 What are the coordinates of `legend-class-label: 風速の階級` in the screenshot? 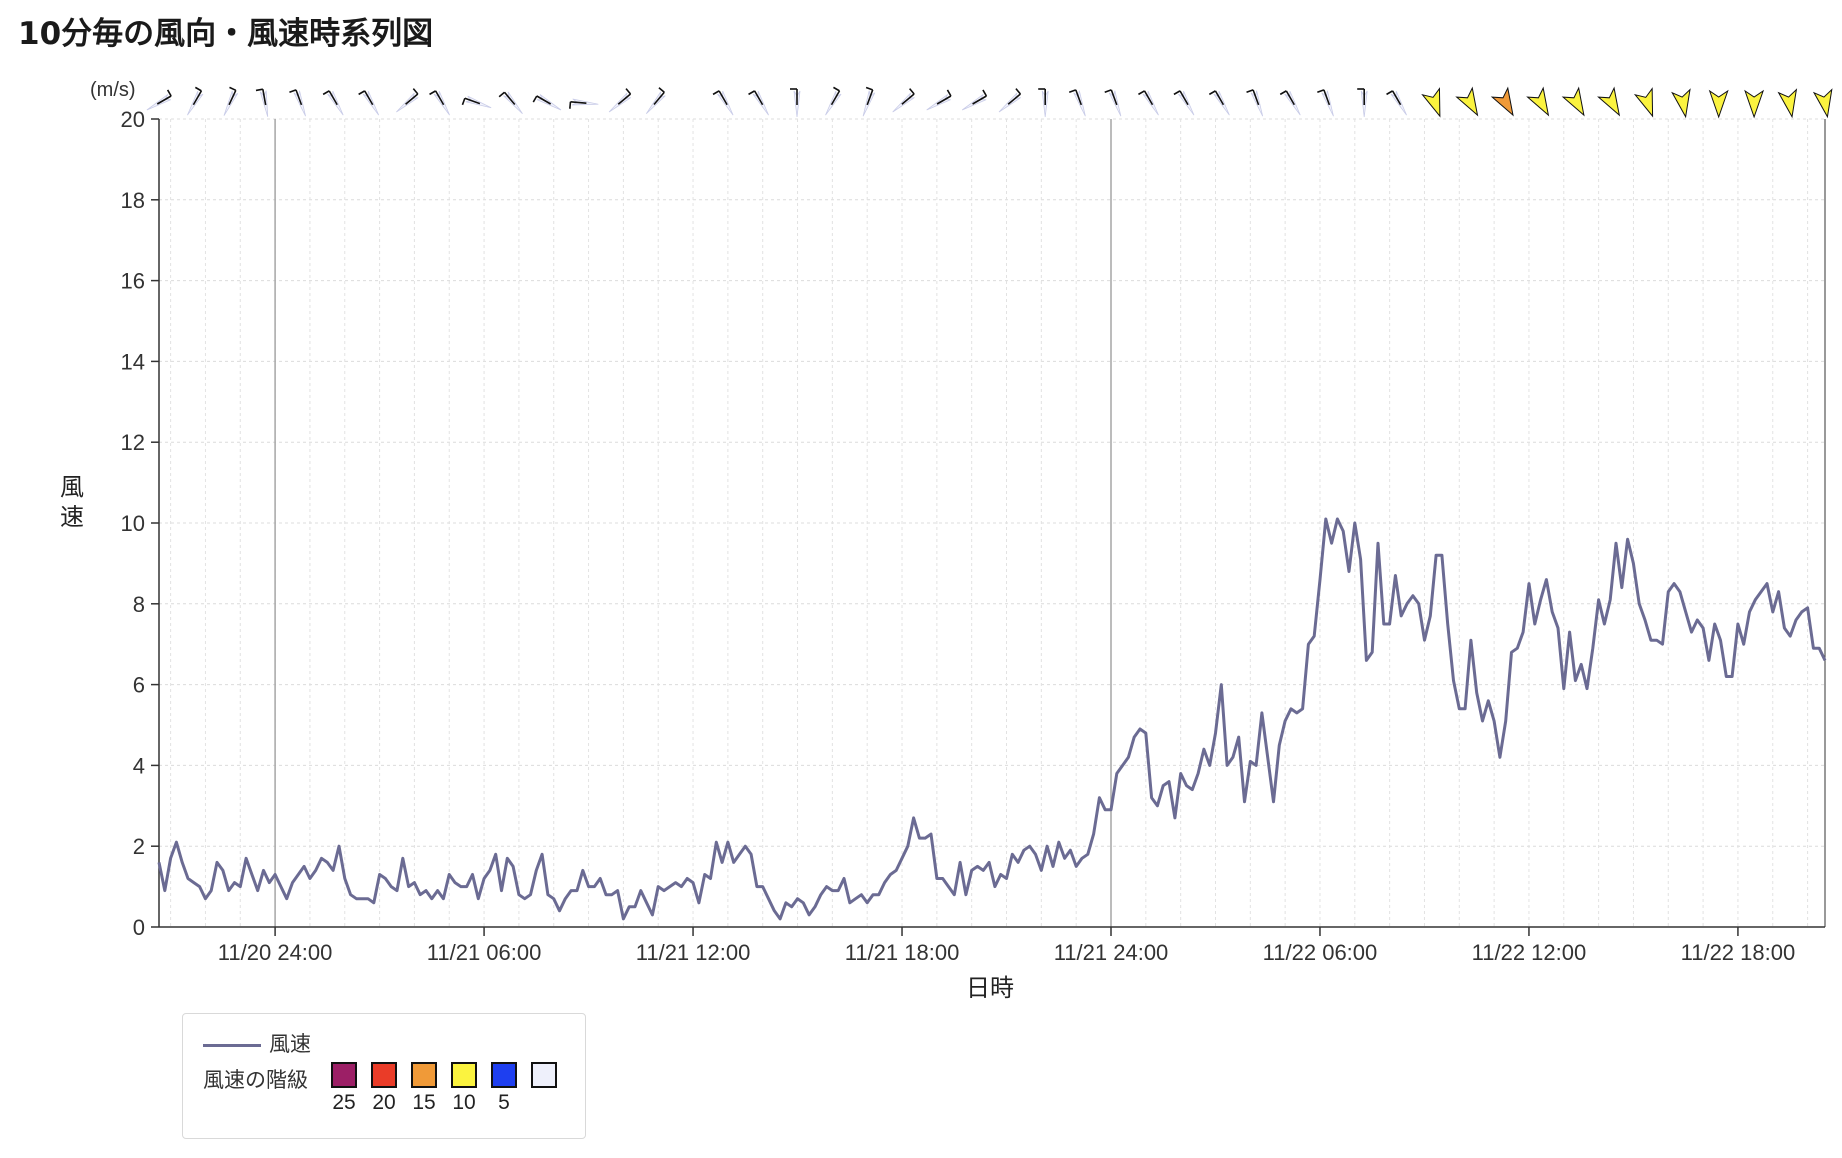 It's located at (255, 1080).